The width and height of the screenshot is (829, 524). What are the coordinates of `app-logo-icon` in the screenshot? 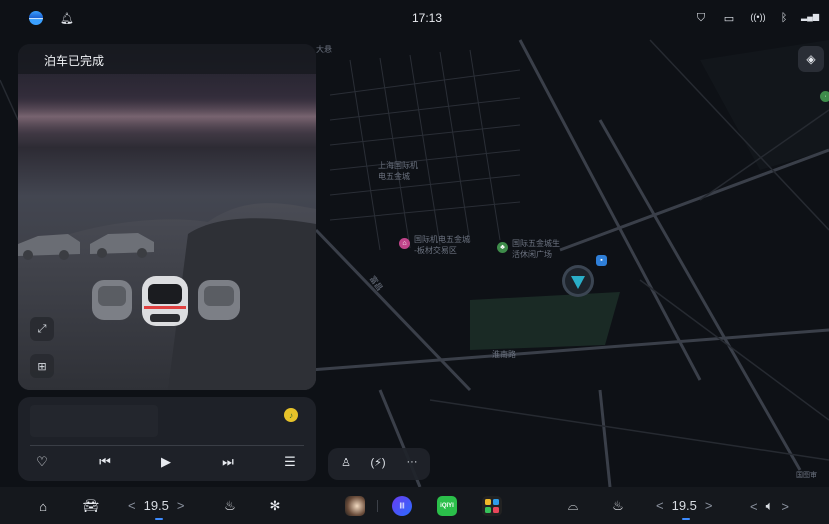 It's located at (36, 18).